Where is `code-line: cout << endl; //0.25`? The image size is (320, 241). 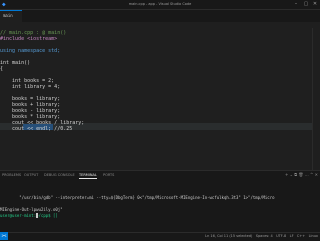 code-line: cout << endl; //0.25 is located at coordinates (36, 129).